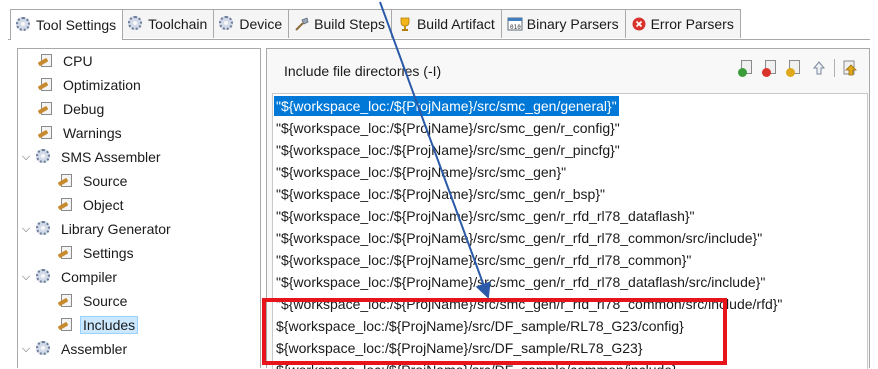  I want to click on tab-label: Toolchain, so click(178, 24).